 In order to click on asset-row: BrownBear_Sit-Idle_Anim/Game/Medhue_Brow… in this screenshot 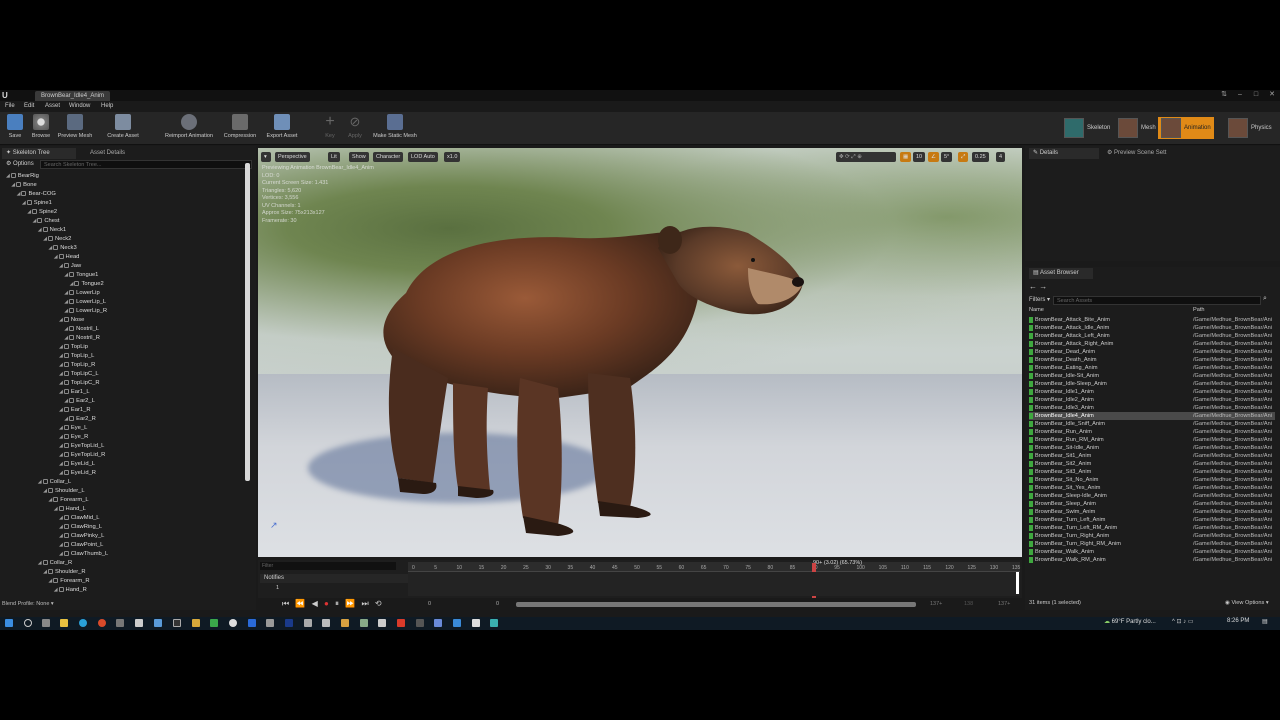, I will do `click(1152, 448)`.